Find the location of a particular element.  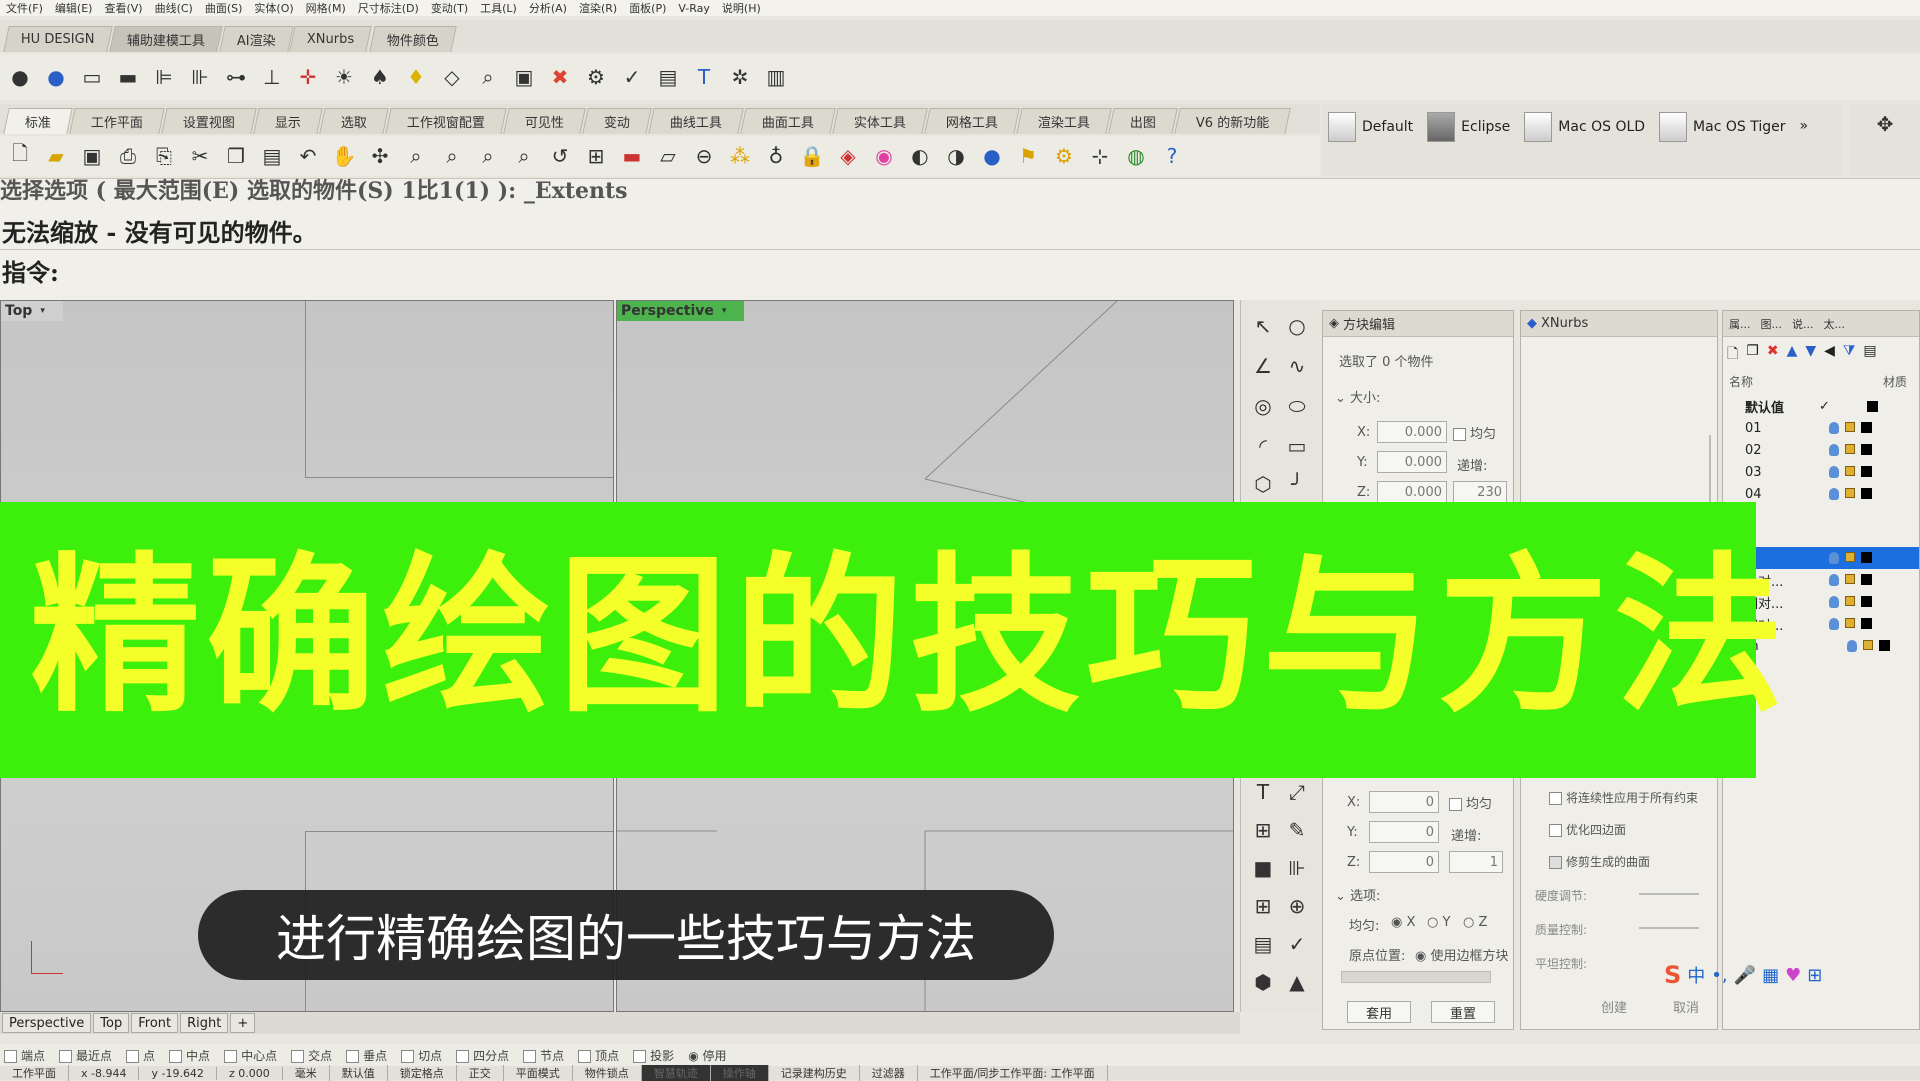

points-icon: ⁂ is located at coordinates (740, 156).